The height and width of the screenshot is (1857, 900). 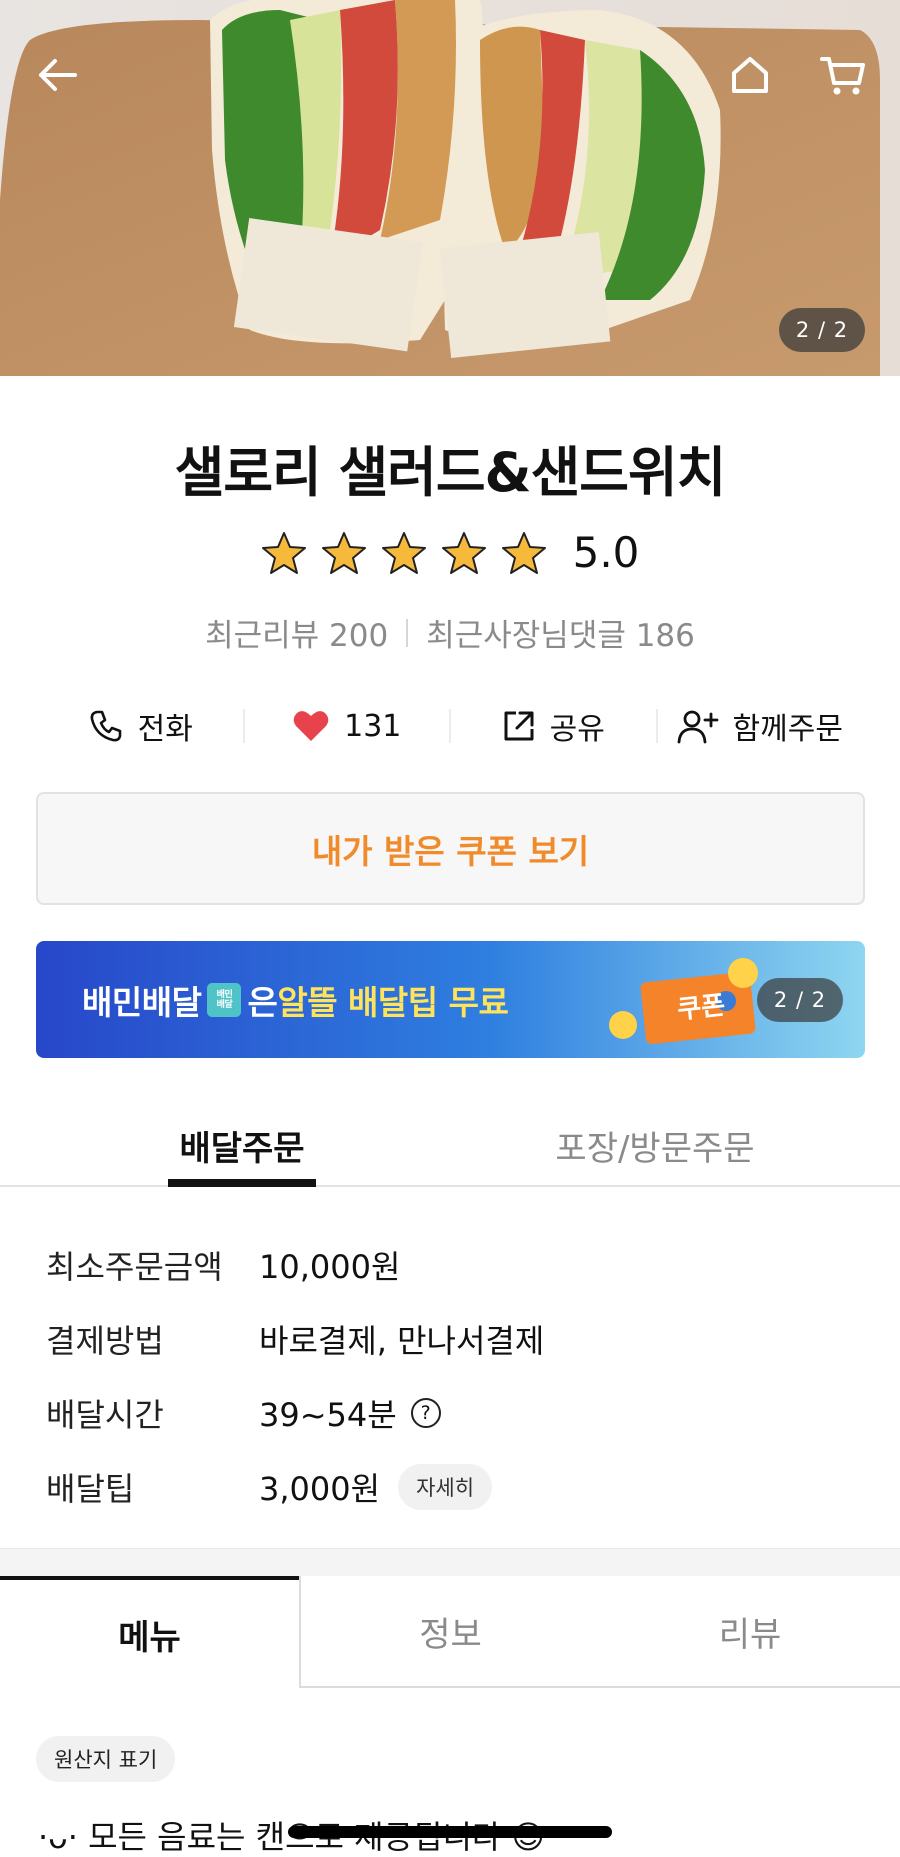 What do you see at coordinates (296, 632) in the screenshot?
I see `recent-reviews-count: 최근리뷰 200` at bounding box center [296, 632].